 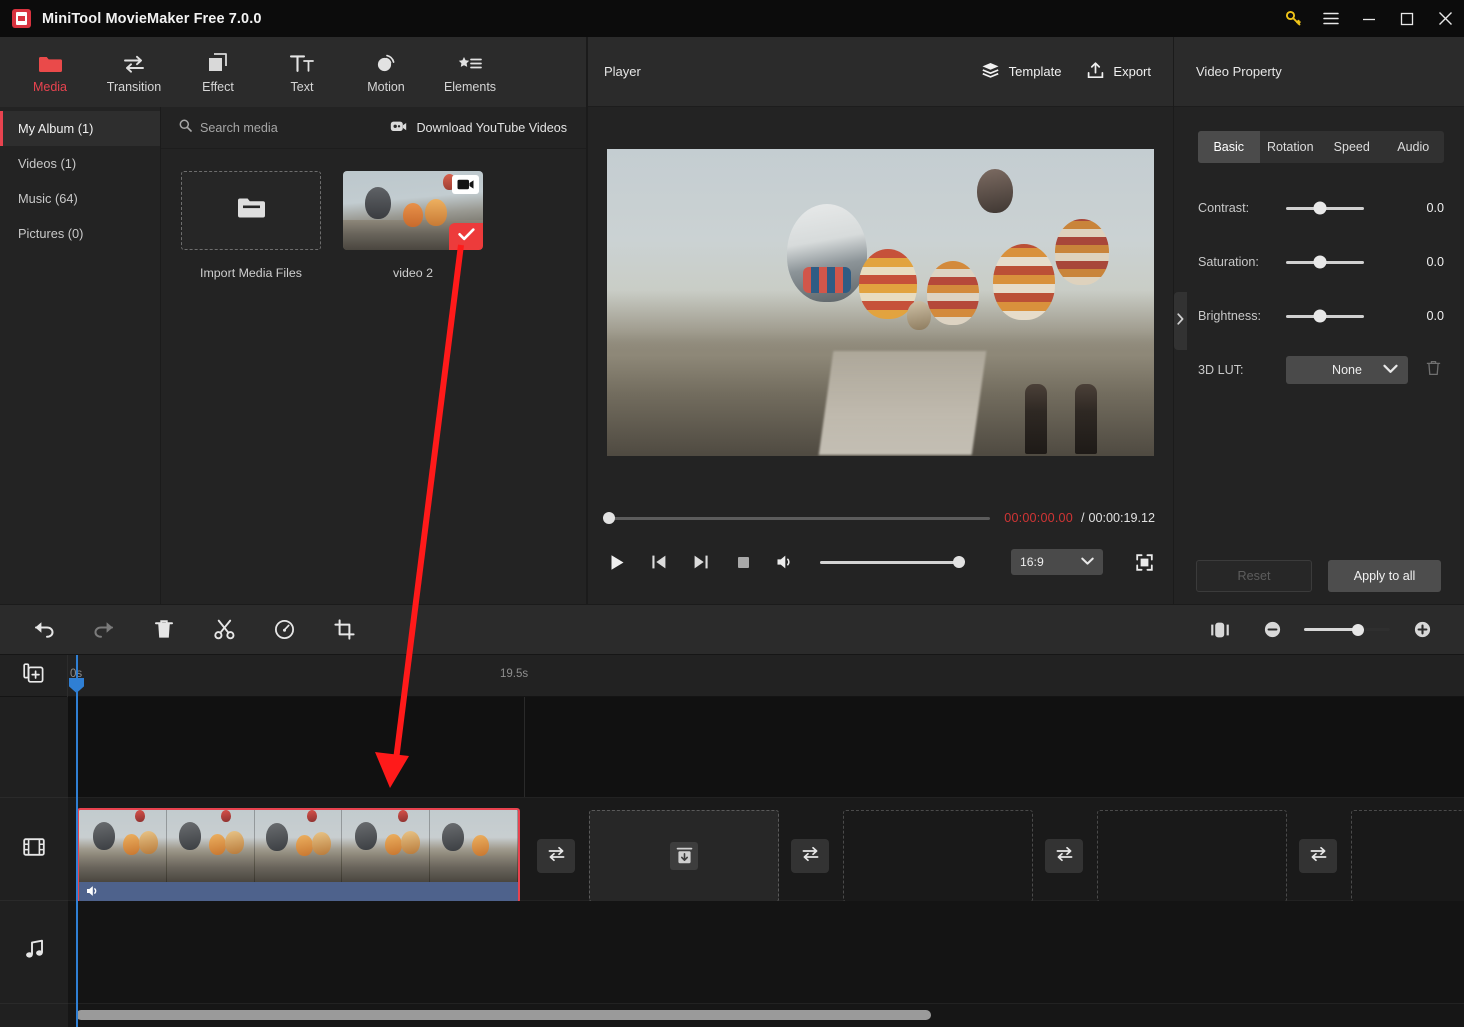 What do you see at coordinates (1445, 18) in the screenshot?
I see `close-icon` at bounding box center [1445, 18].